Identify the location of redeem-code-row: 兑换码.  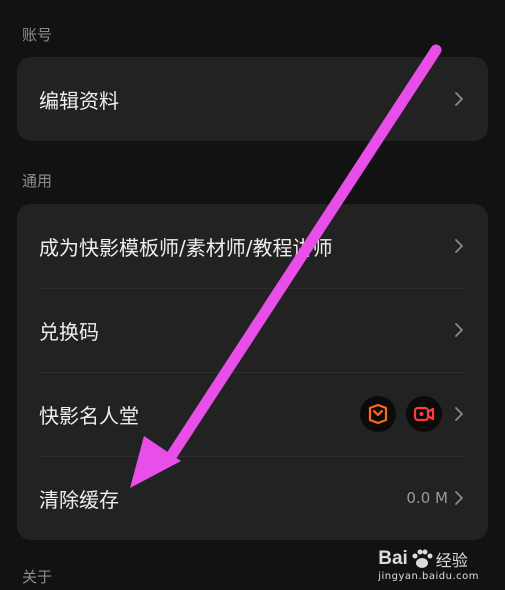
(252, 330).